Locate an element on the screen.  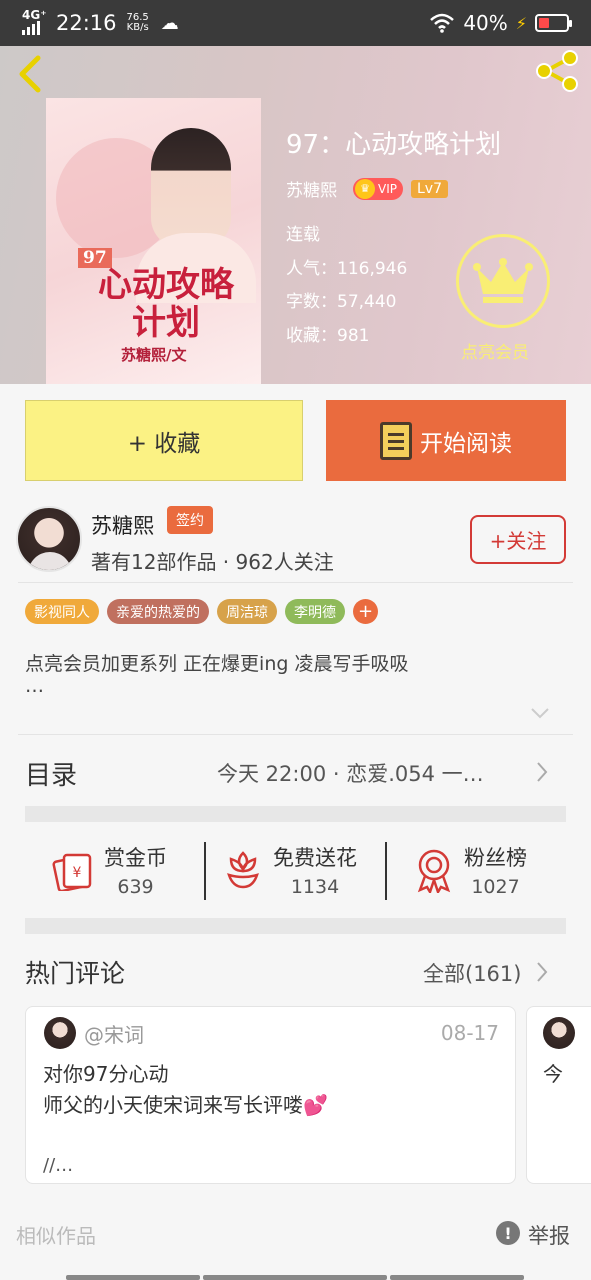
charging-icon: ⚡ is located at coordinates (521, 23).